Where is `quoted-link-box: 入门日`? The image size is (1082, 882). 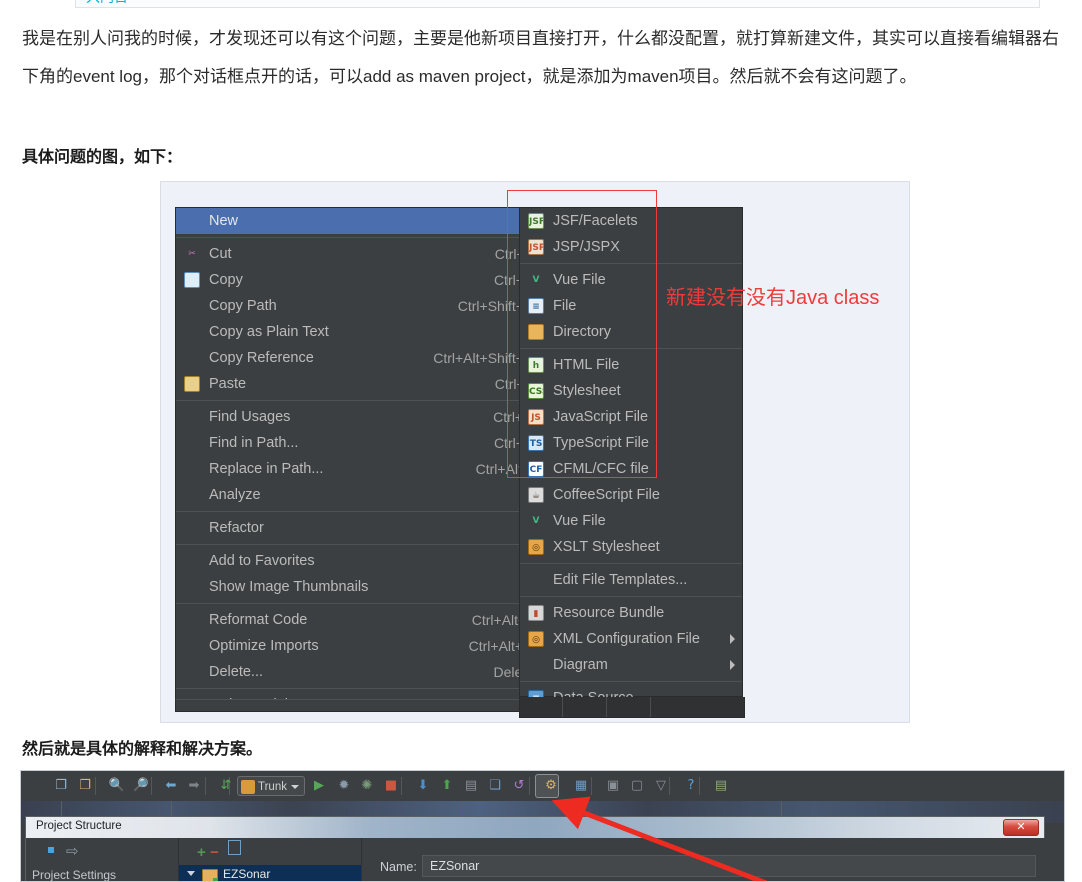 quoted-link-box: 入门日 is located at coordinates (557, 4).